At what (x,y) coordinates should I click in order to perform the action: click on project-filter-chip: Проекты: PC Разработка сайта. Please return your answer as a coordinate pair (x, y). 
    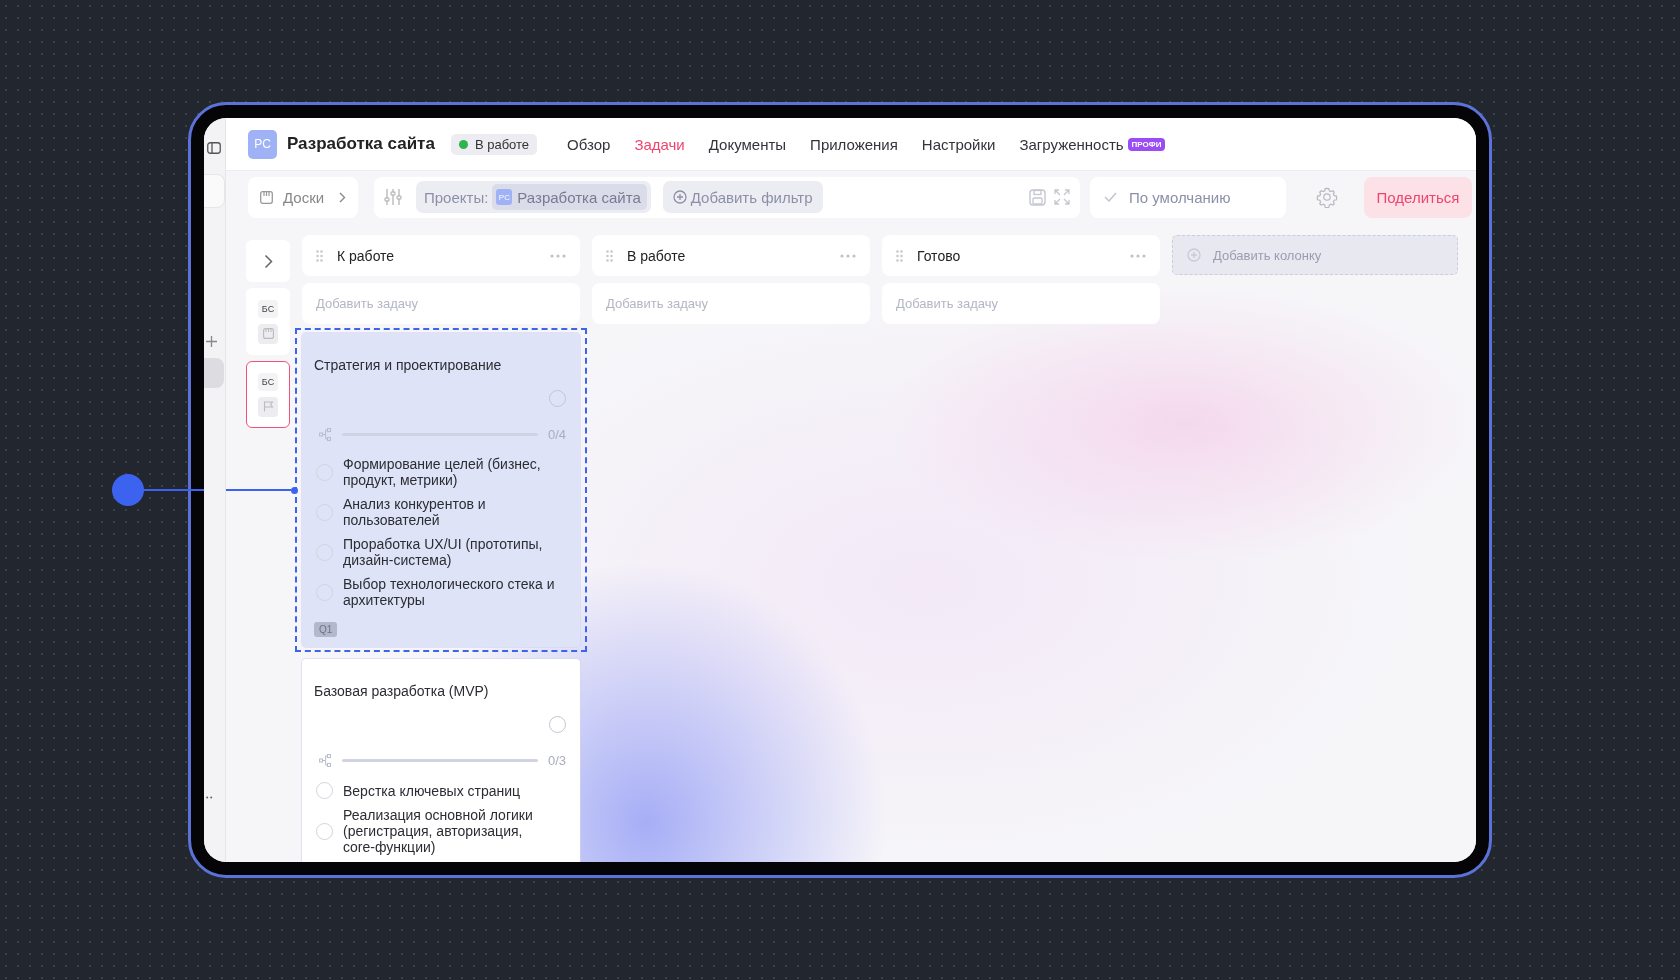
    Looking at the image, I should click on (533, 197).